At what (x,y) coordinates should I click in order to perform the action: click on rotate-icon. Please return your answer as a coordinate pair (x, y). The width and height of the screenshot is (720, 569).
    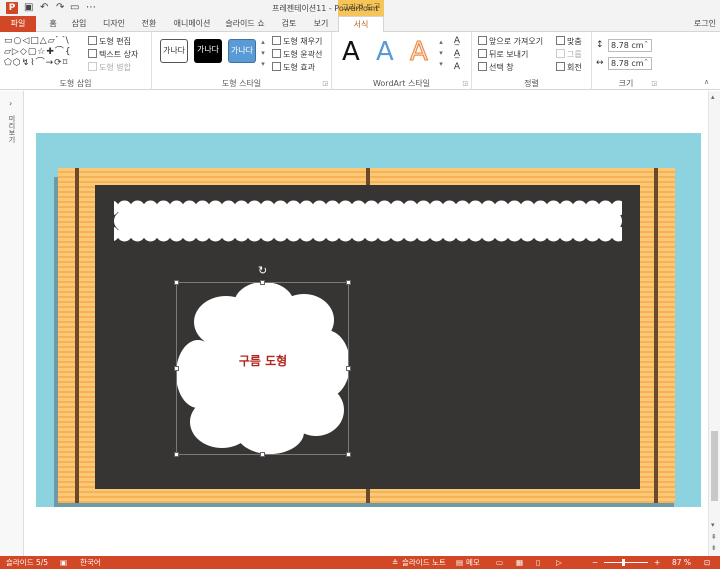
    Looking at the image, I should click on (560, 66).